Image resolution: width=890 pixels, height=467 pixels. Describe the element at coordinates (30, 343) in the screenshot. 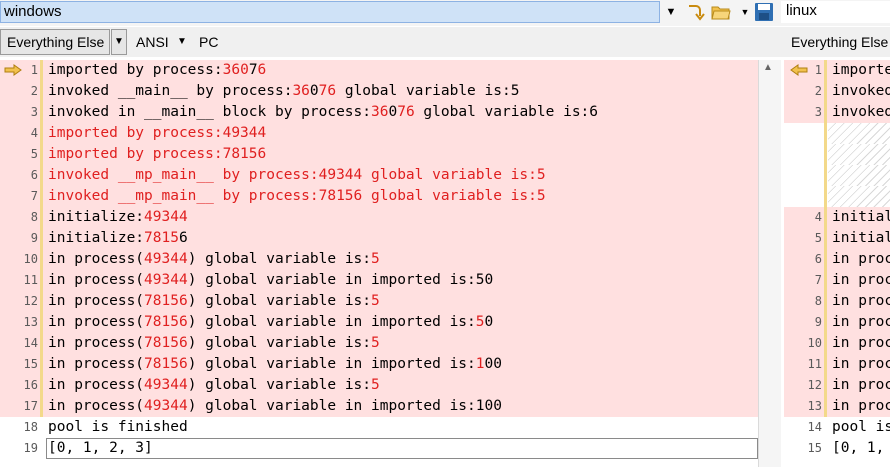

I see `line-number: 14` at that location.